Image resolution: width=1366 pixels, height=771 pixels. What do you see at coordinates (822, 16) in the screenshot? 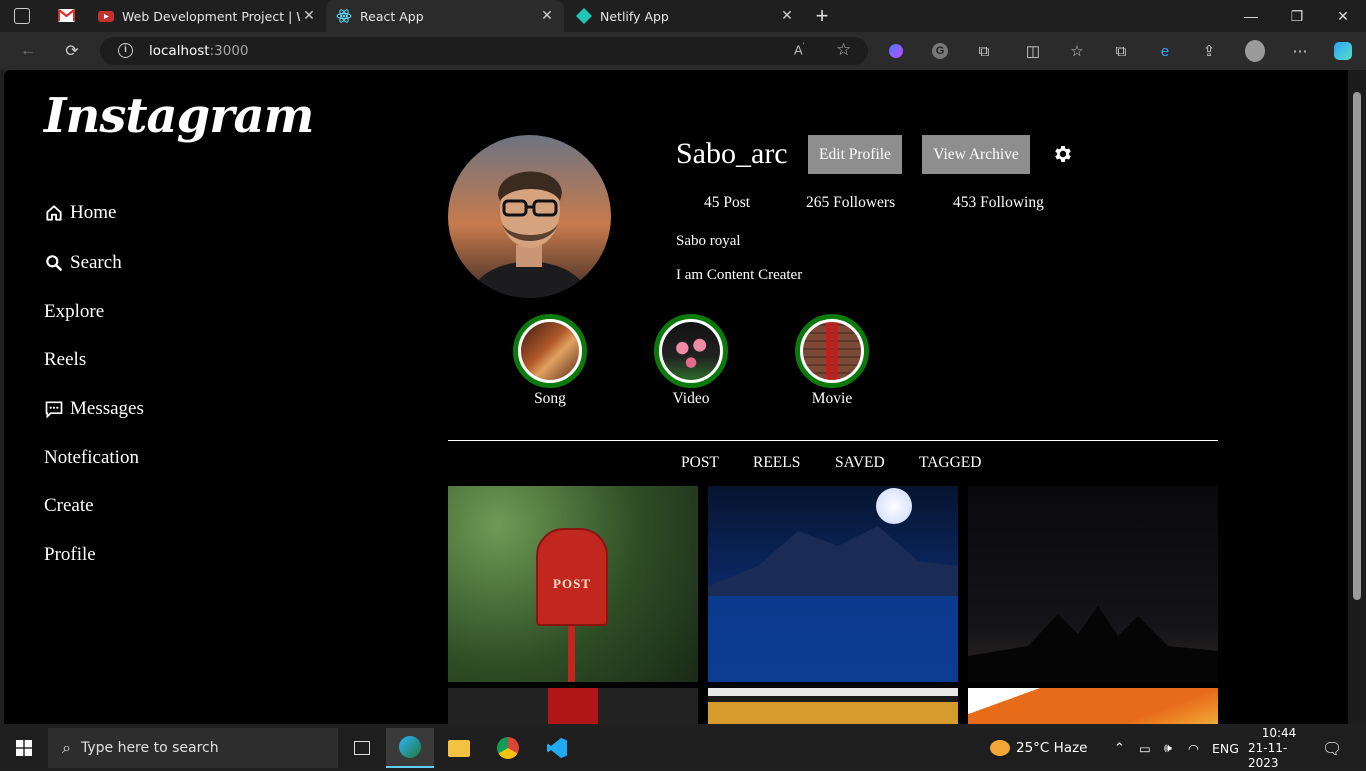
I see `new-tab-button: +` at bounding box center [822, 16].